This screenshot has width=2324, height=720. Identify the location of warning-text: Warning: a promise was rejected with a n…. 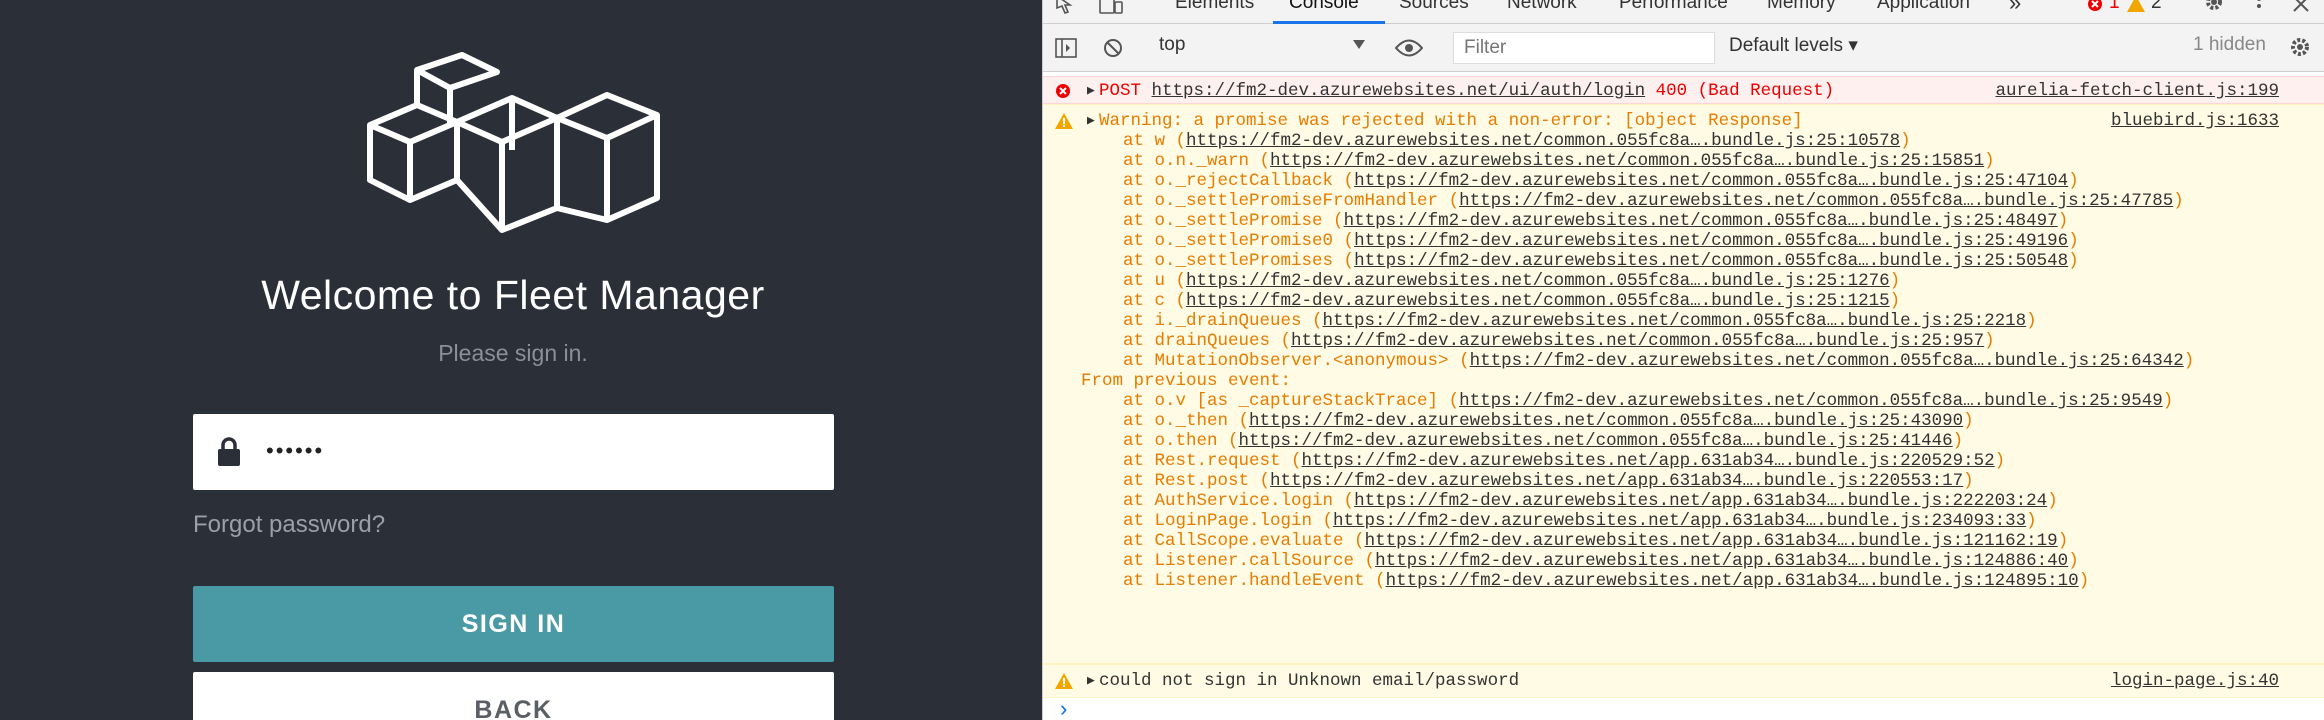
(1451, 121).